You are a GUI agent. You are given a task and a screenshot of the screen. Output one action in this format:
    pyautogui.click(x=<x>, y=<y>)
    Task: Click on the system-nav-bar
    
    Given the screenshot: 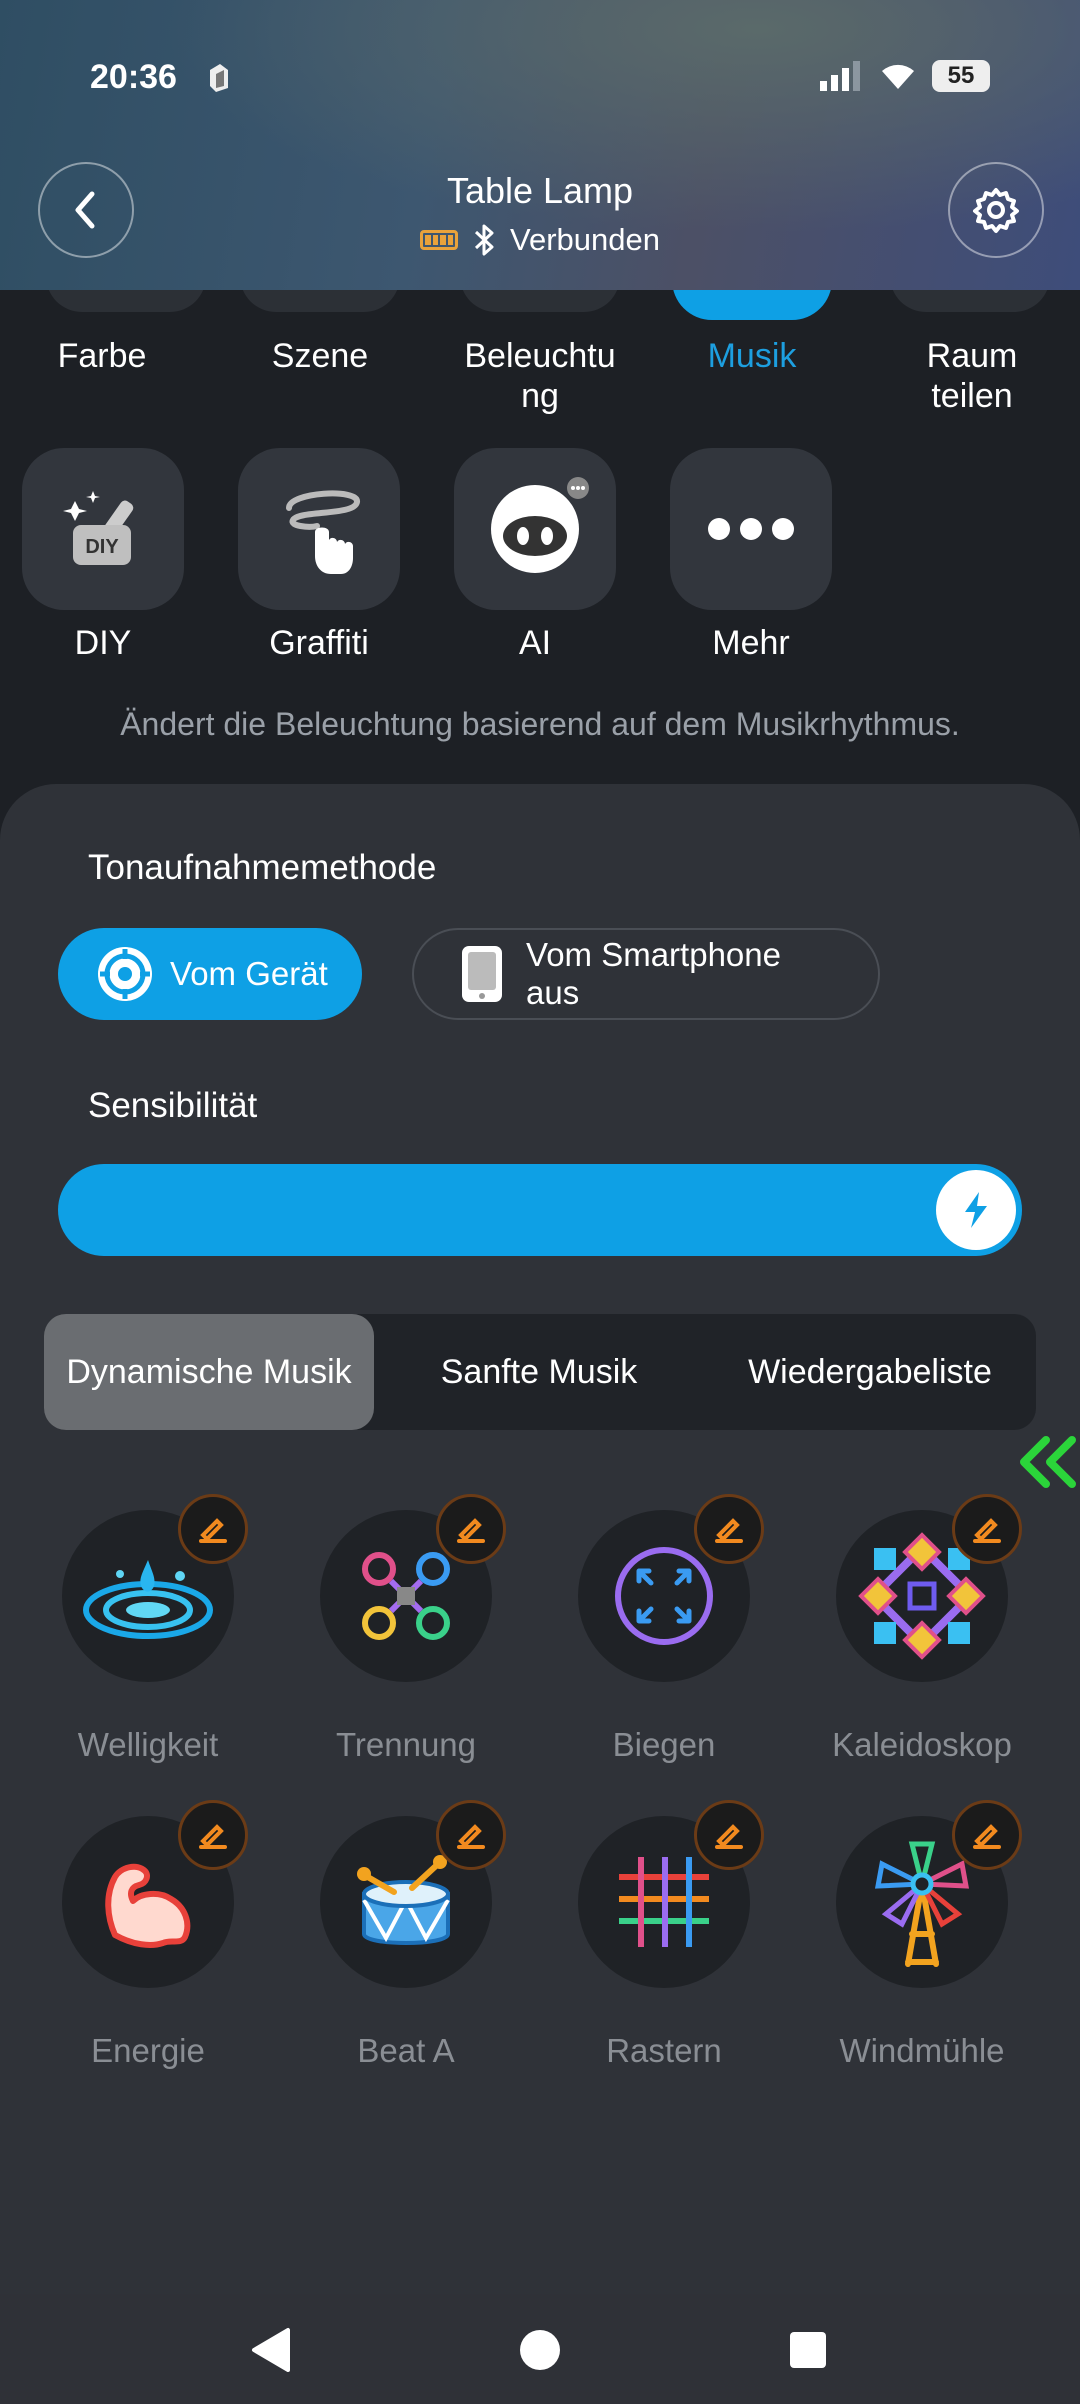 What is the action you would take?
    pyautogui.click(x=540, y=2349)
    